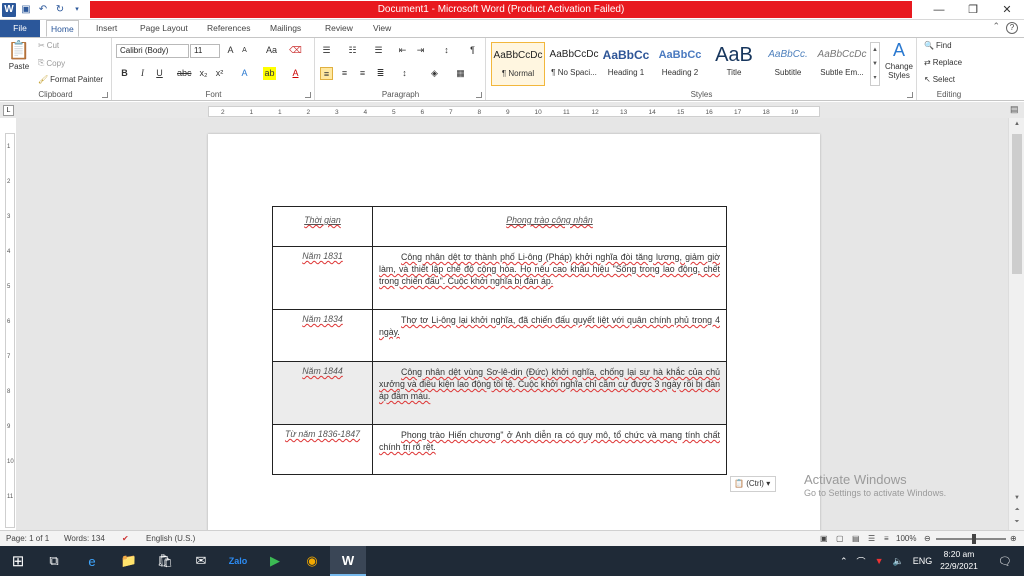  I want to click on volume-icon: 🔈, so click(897, 561).